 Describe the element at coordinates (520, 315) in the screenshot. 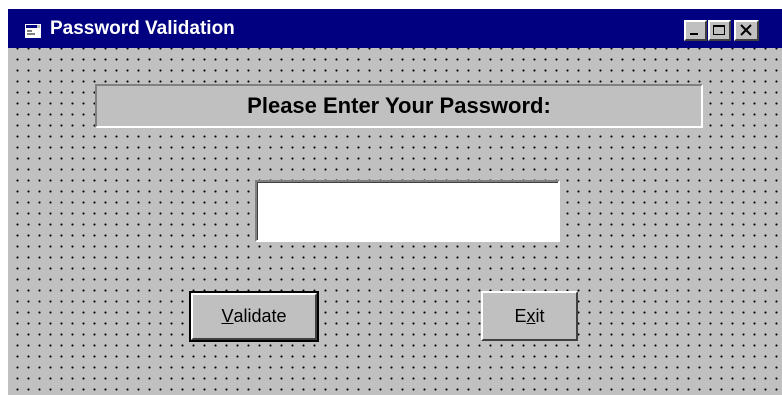

I see `exit-label-start: E` at that location.